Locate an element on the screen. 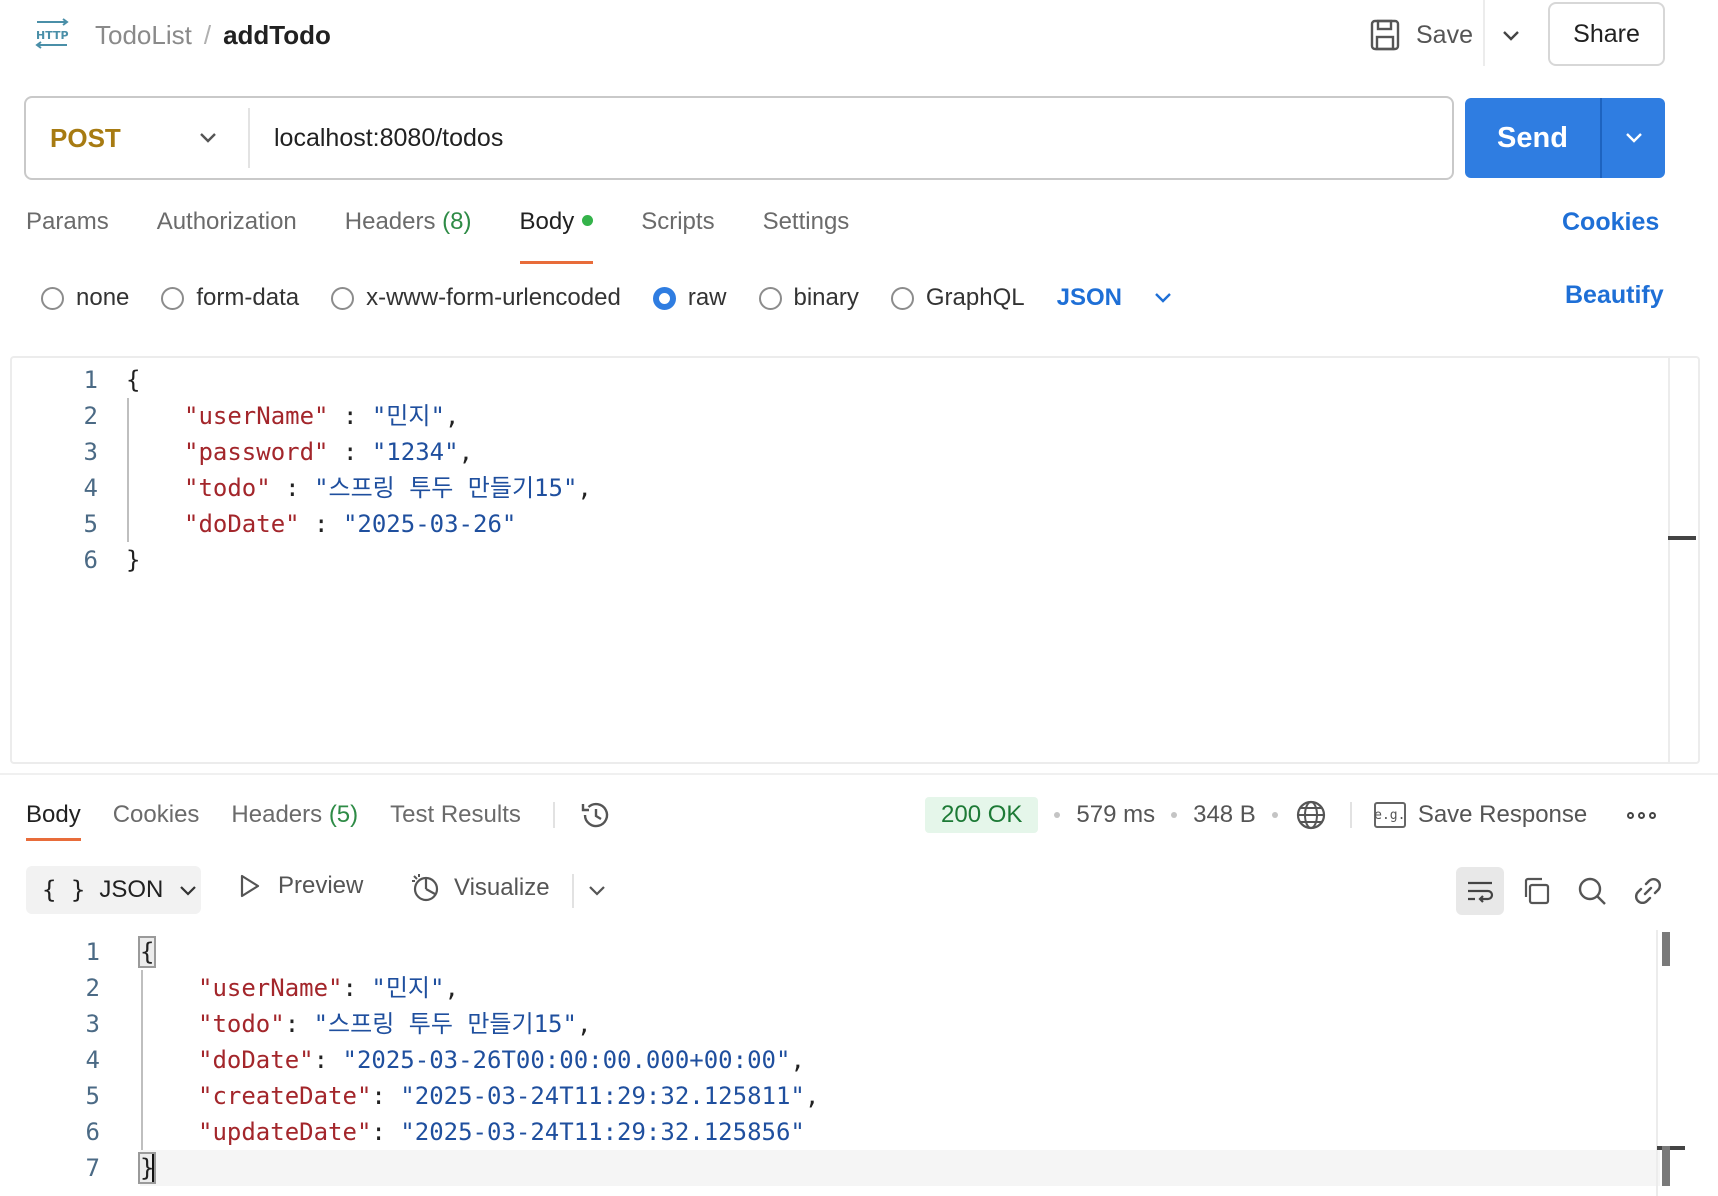 The image size is (1718, 1196). breadcrumb: TodoList / addTodo is located at coordinates (213, 35).